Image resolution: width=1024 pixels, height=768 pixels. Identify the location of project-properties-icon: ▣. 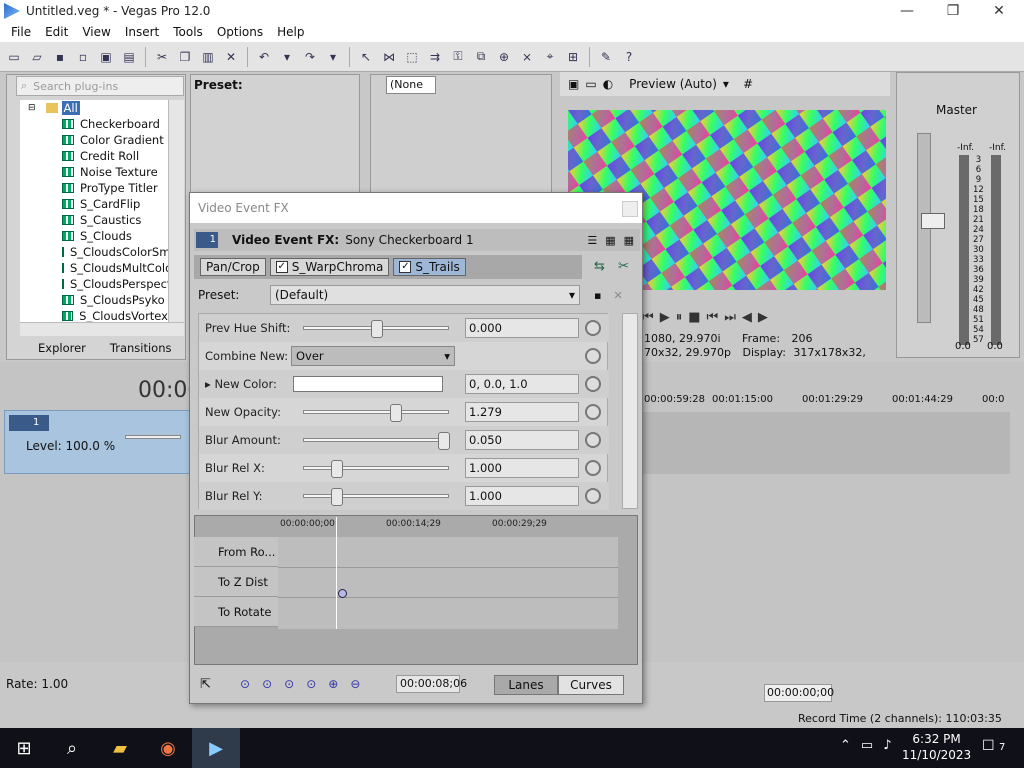
(573, 84).